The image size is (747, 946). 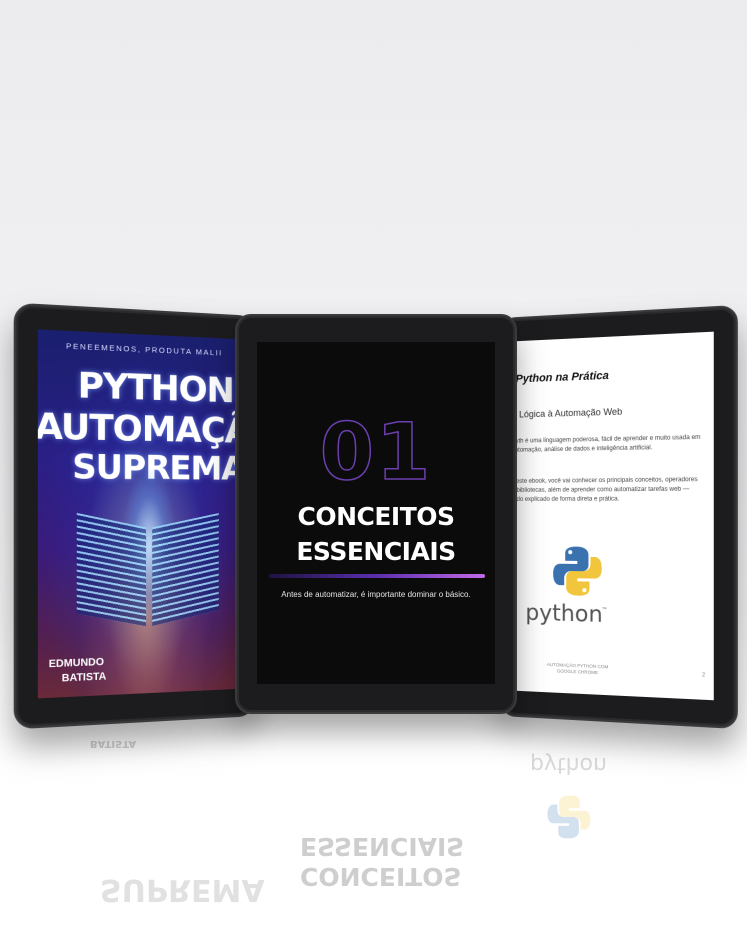 What do you see at coordinates (704, 675) in the screenshot?
I see `page-number: 2` at bounding box center [704, 675].